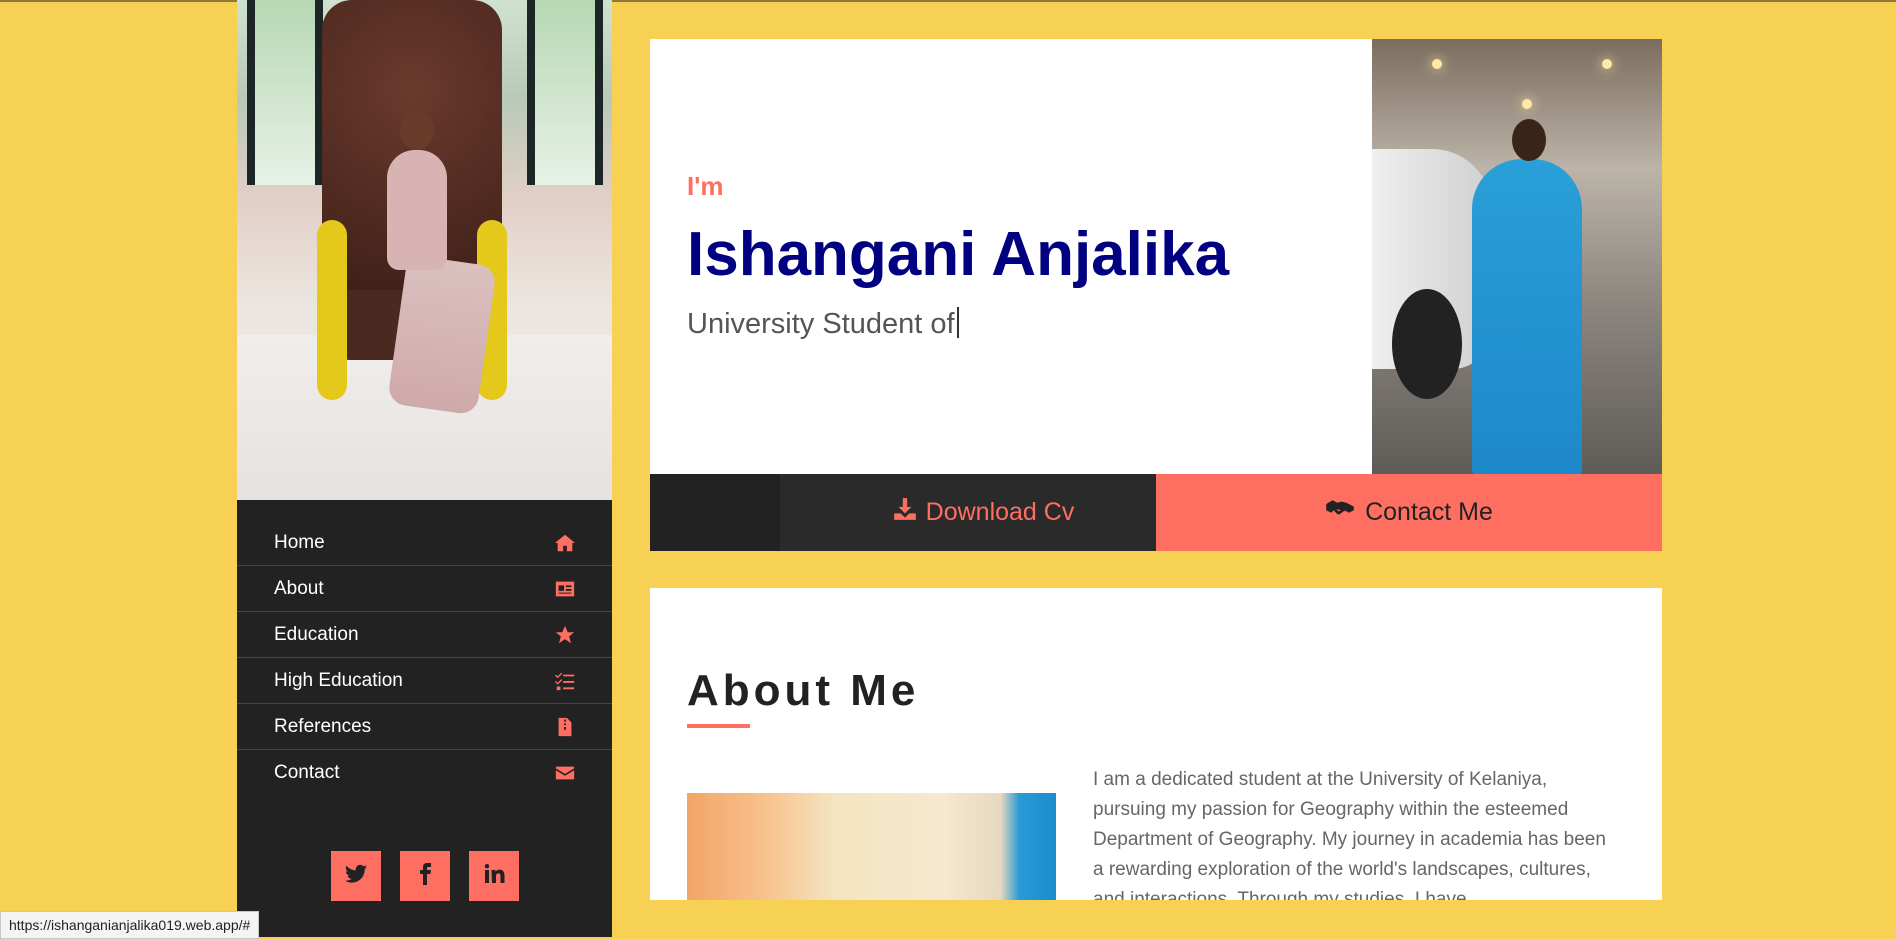 The image size is (1896, 939). Describe the element at coordinates (565, 635) in the screenshot. I see `star-icon` at that location.